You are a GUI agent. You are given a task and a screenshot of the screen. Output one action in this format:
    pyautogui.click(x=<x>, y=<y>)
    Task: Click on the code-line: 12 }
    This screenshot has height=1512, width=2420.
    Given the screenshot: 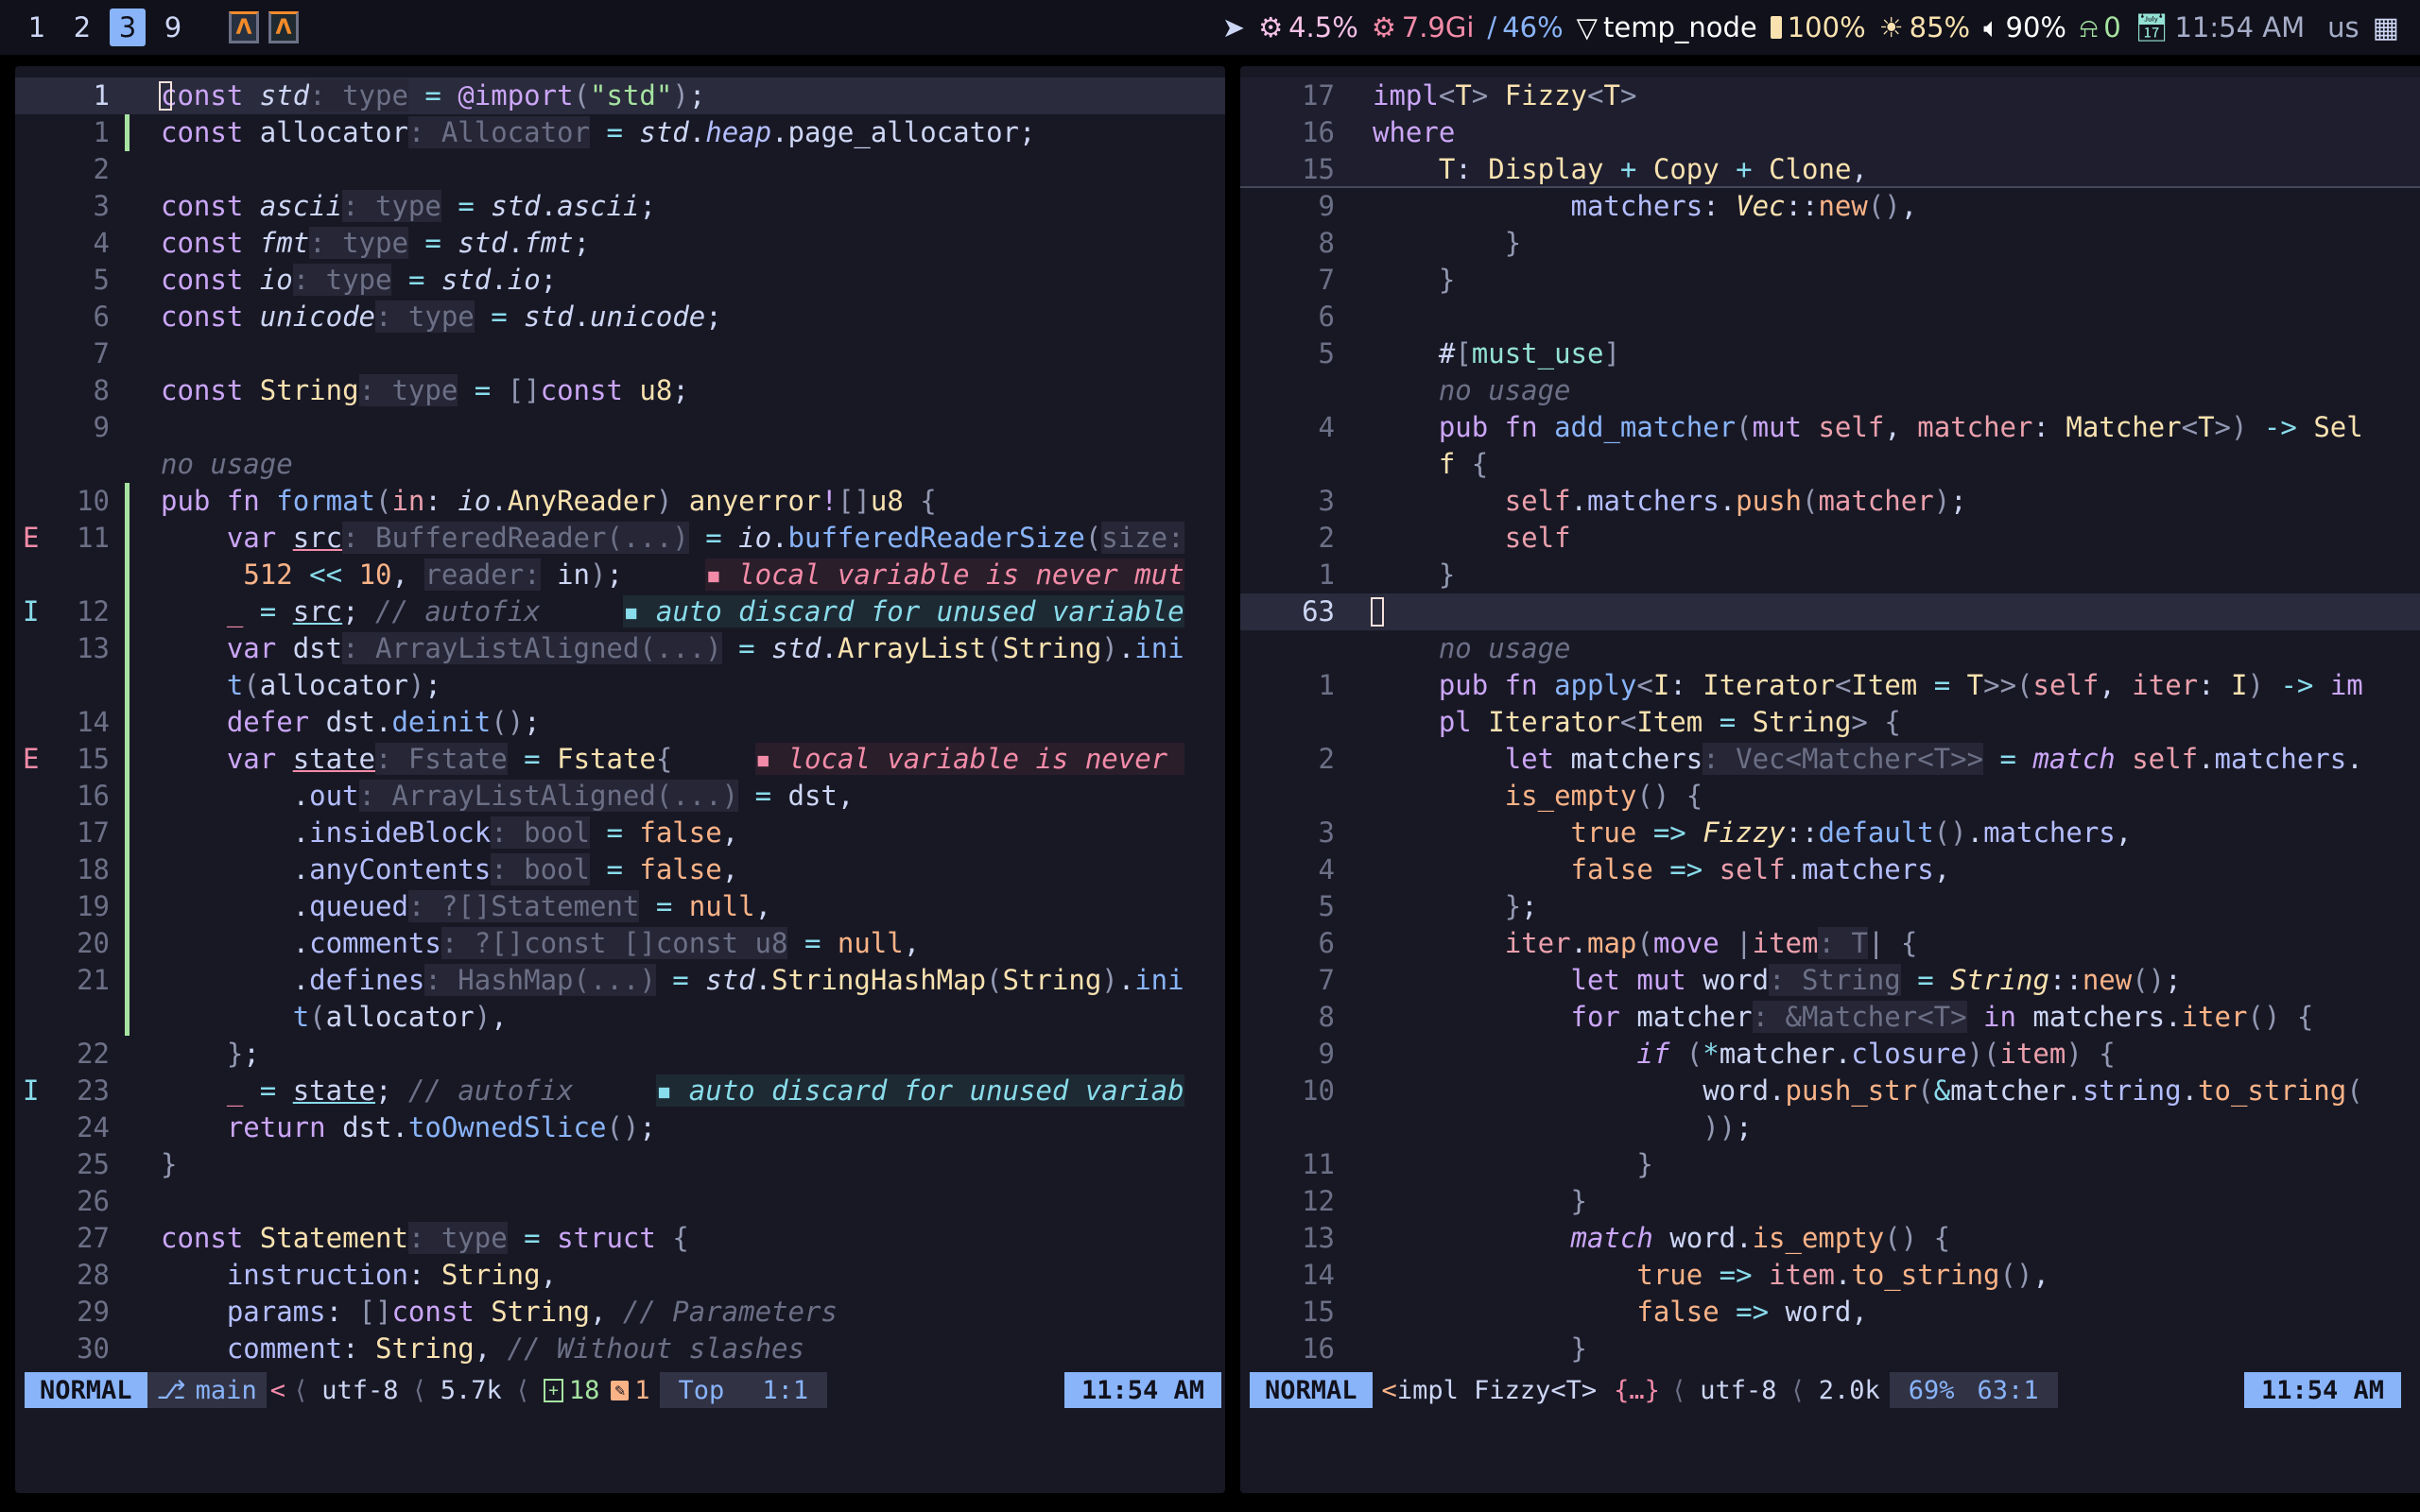 What is the action you would take?
    pyautogui.click(x=1830, y=1201)
    